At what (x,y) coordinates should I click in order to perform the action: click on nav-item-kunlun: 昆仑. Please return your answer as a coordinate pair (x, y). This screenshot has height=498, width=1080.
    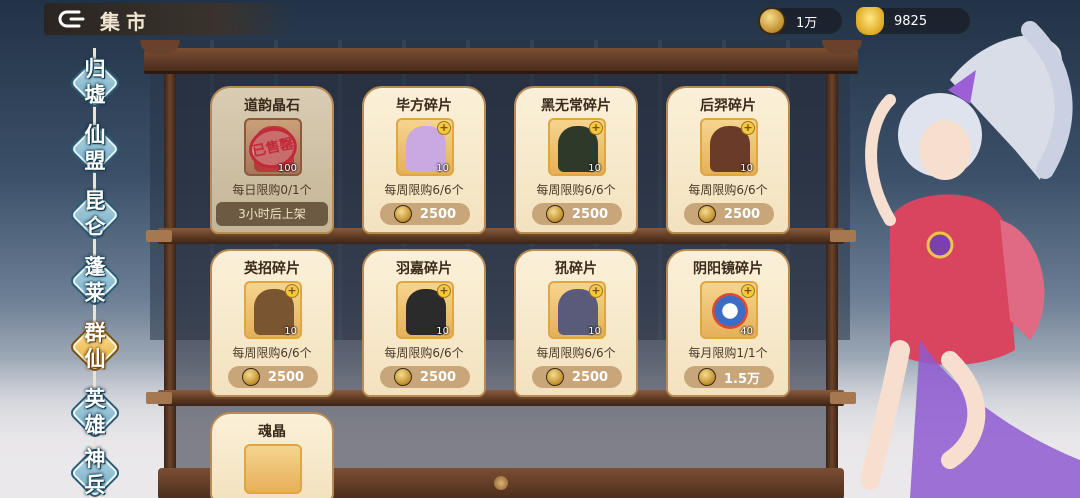
    Looking at the image, I should click on (95, 214).